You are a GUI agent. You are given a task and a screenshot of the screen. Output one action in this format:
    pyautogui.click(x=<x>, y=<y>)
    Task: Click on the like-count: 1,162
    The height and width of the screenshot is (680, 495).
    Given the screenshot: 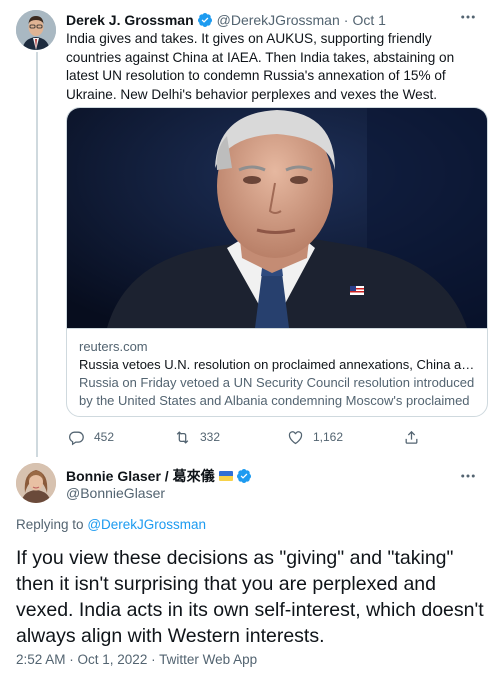 What is the action you would take?
    pyautogui.click(x=328, y=437)
    